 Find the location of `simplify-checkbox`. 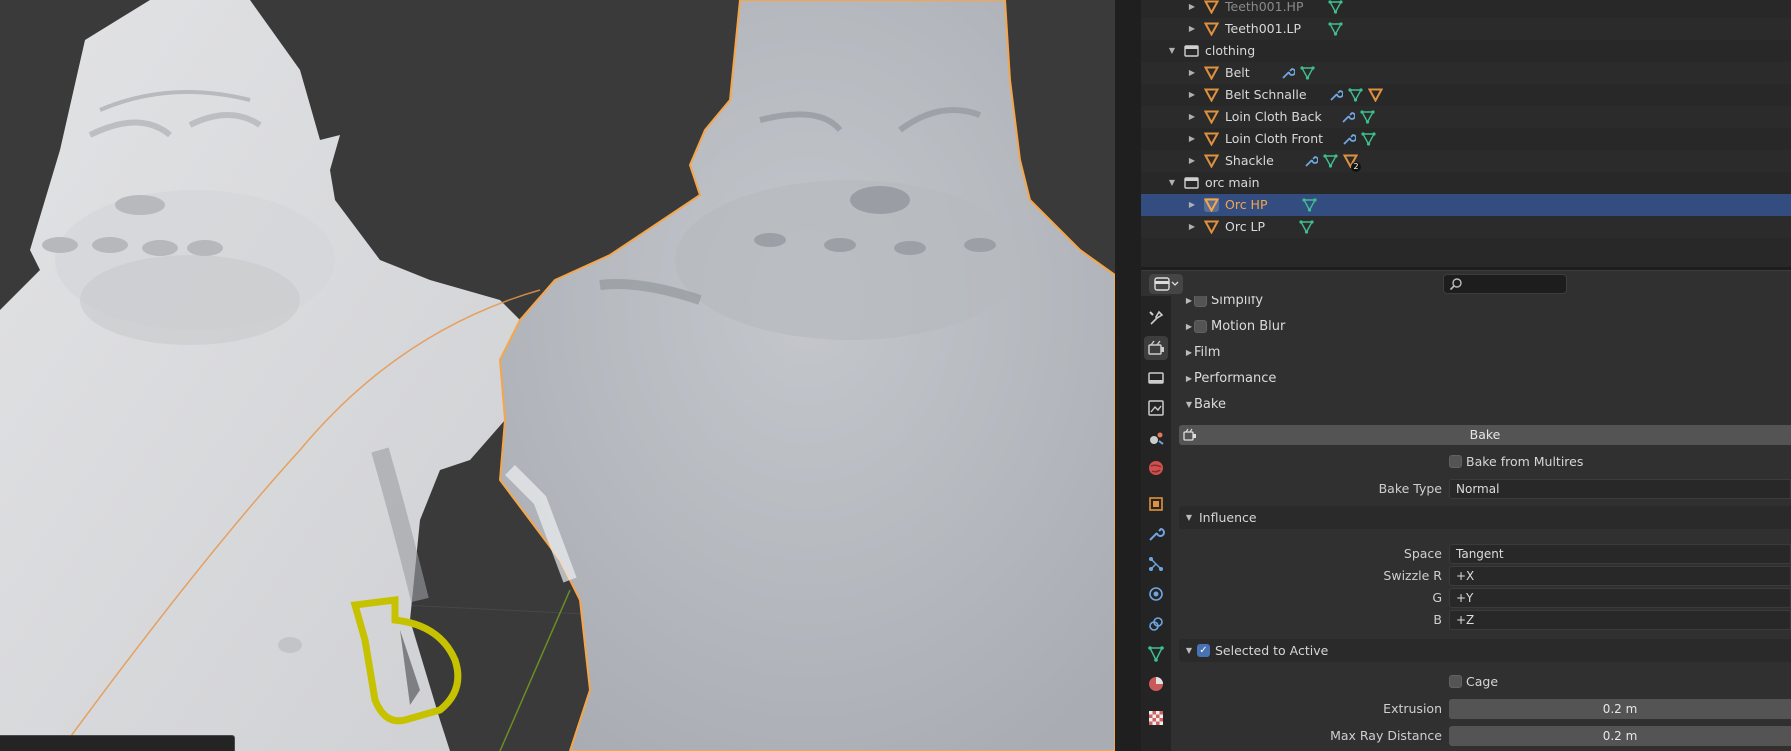

simplify-checkbox is located at coordinates (1200, 301).